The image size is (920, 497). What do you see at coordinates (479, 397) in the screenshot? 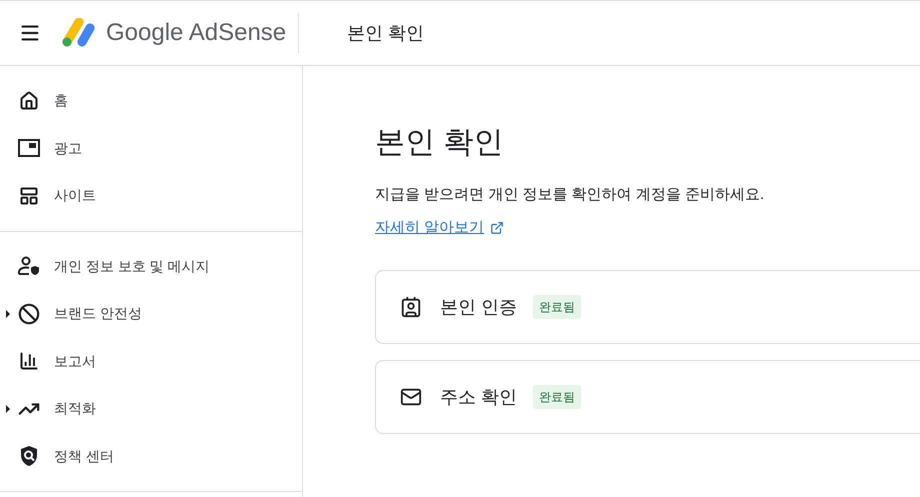
I see `step-title: 주소 확인` at bounding box center [479, 397].